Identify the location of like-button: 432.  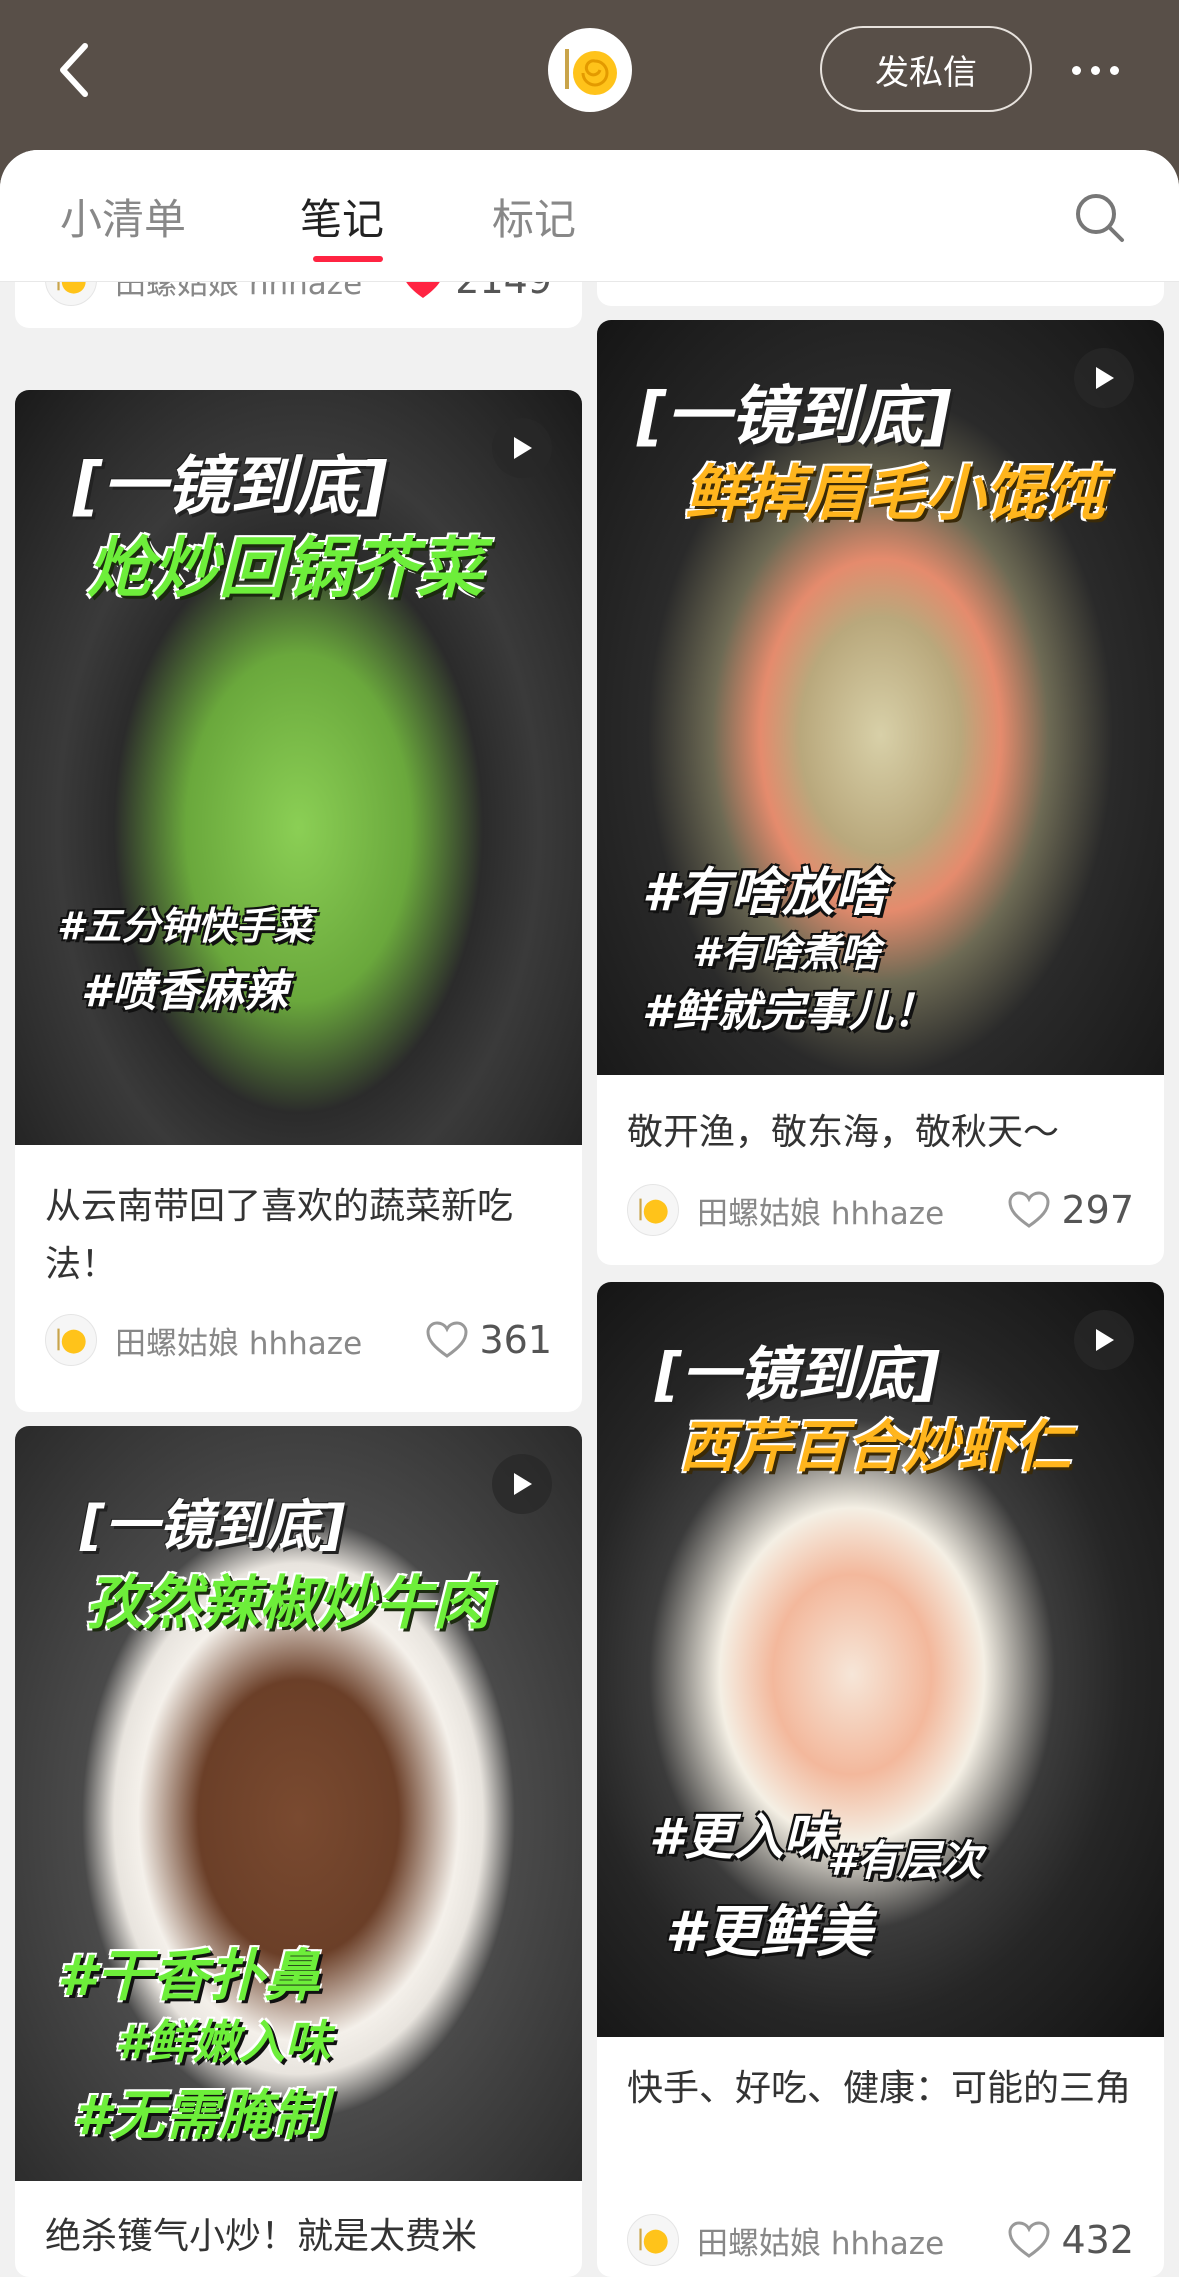
(1070, 2240).